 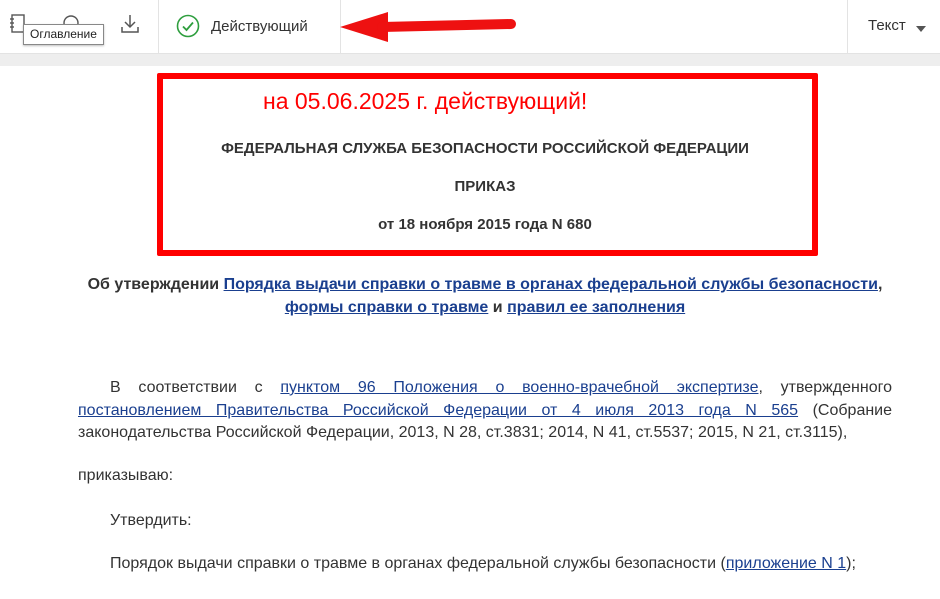 What do you see at coordinates (259, 26) in the screenshot?
I see `status-label: Действующий` at bounding box center [259, 26].